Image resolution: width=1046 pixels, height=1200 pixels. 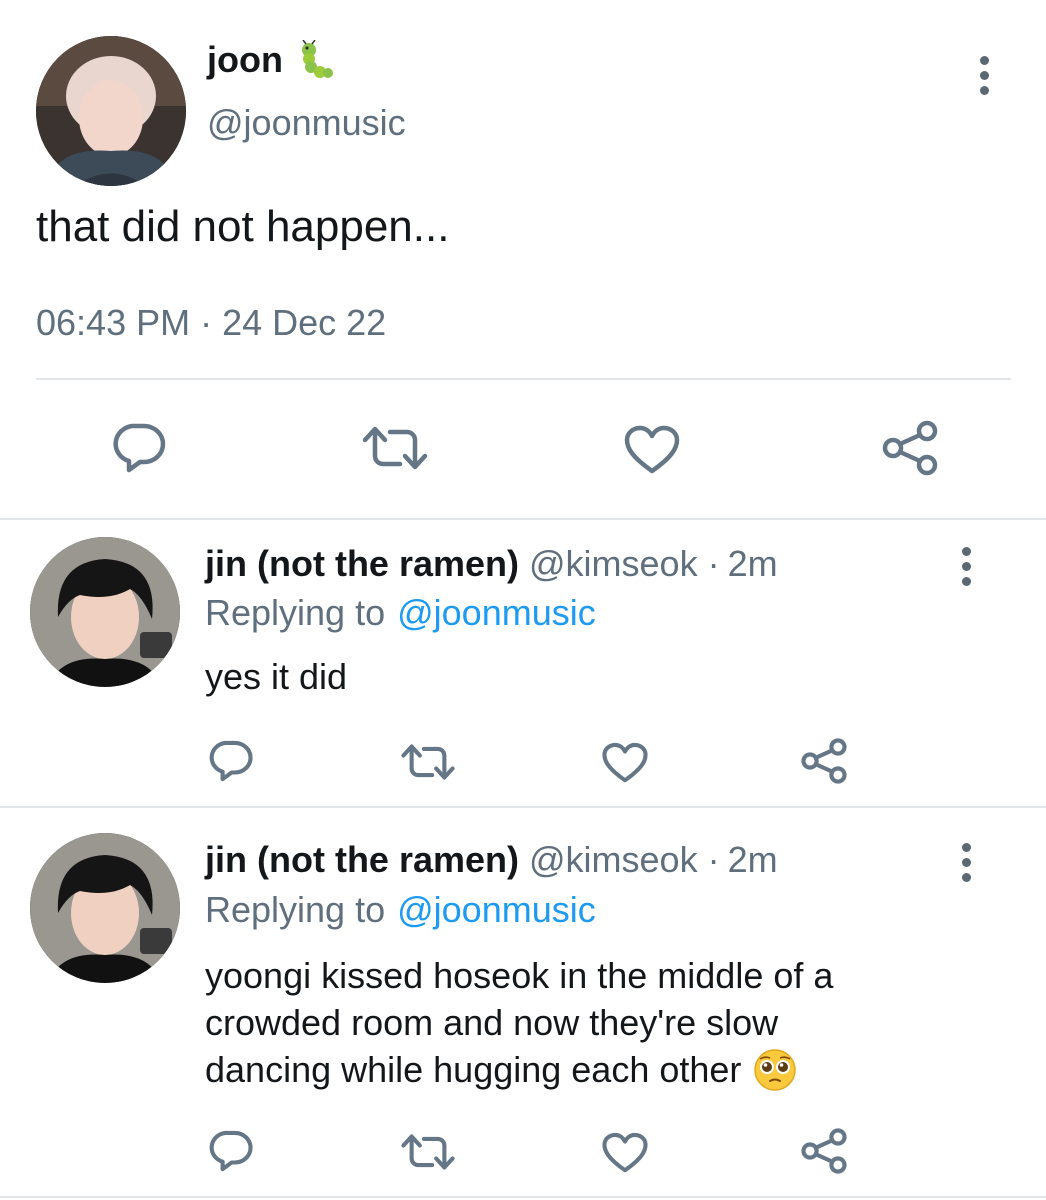 What do you see at coordinates (775, 1070) in the screenshot?
I see `pleading-face-emoji` at bounding box center [775, 1070].